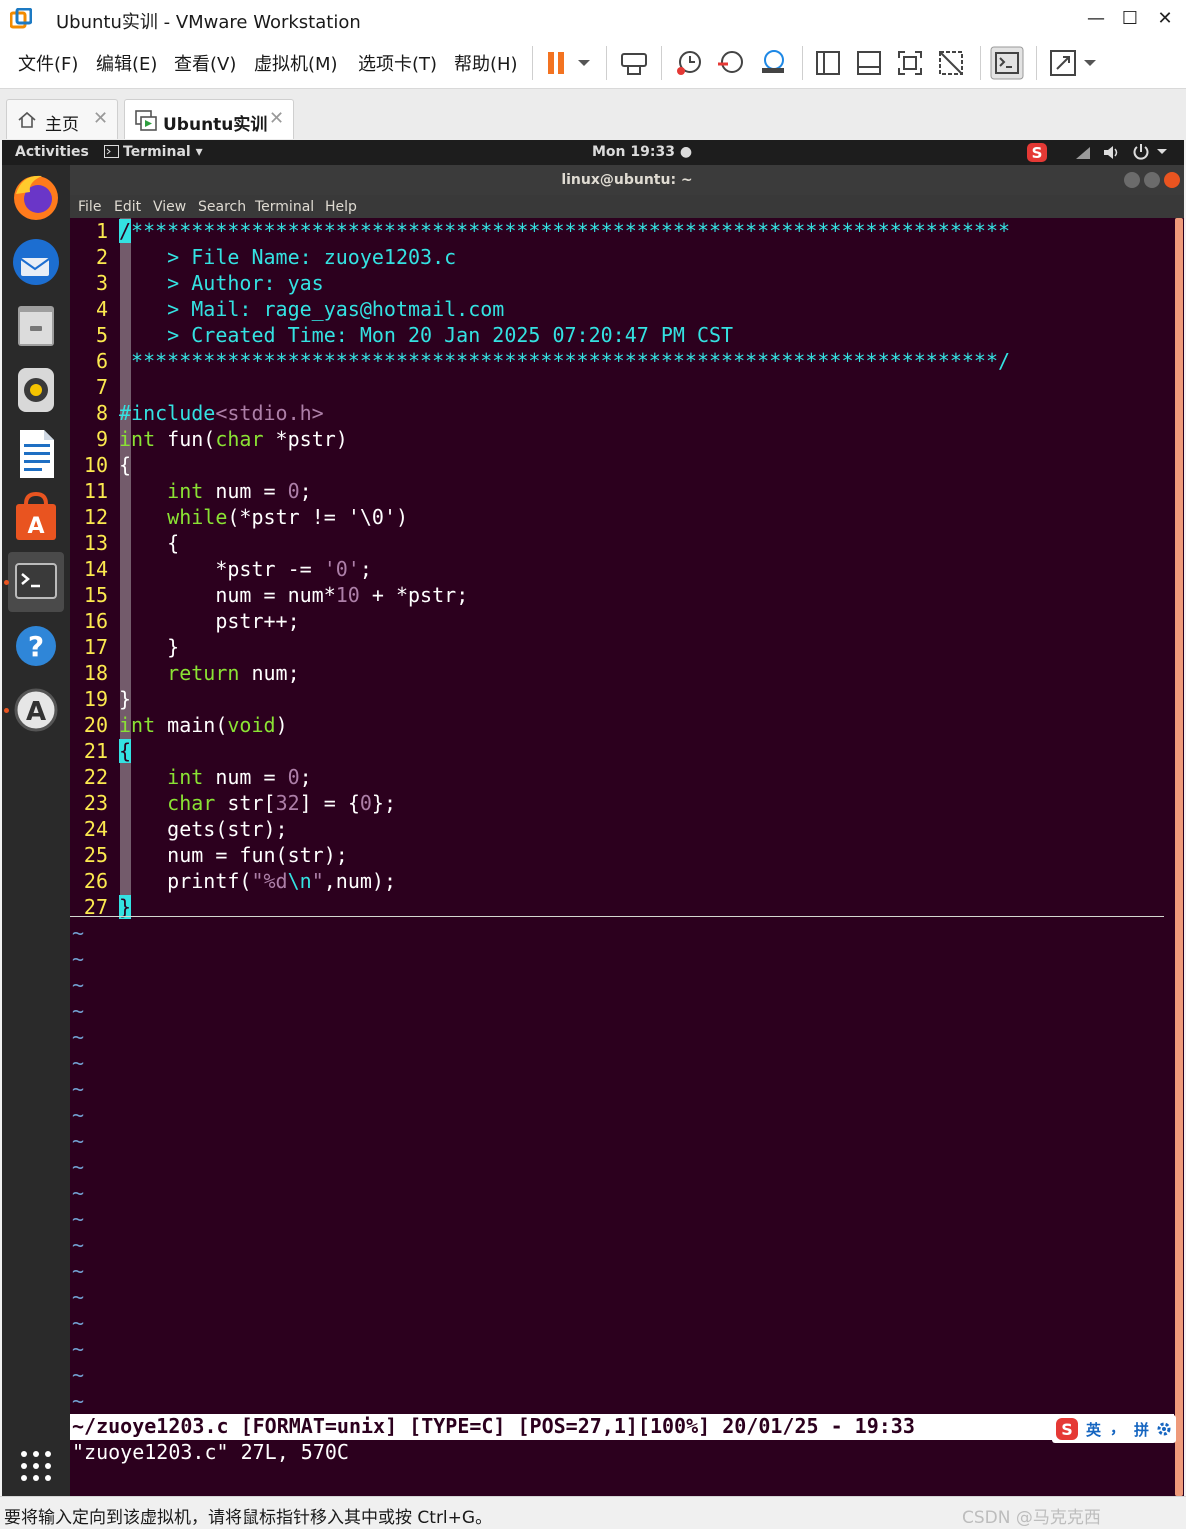 The image size is (1186, 1529). What do you see at coordinates (1007, 63) in the screenshot?
I see `console-view-icon` at bounding box center [1007, 63].